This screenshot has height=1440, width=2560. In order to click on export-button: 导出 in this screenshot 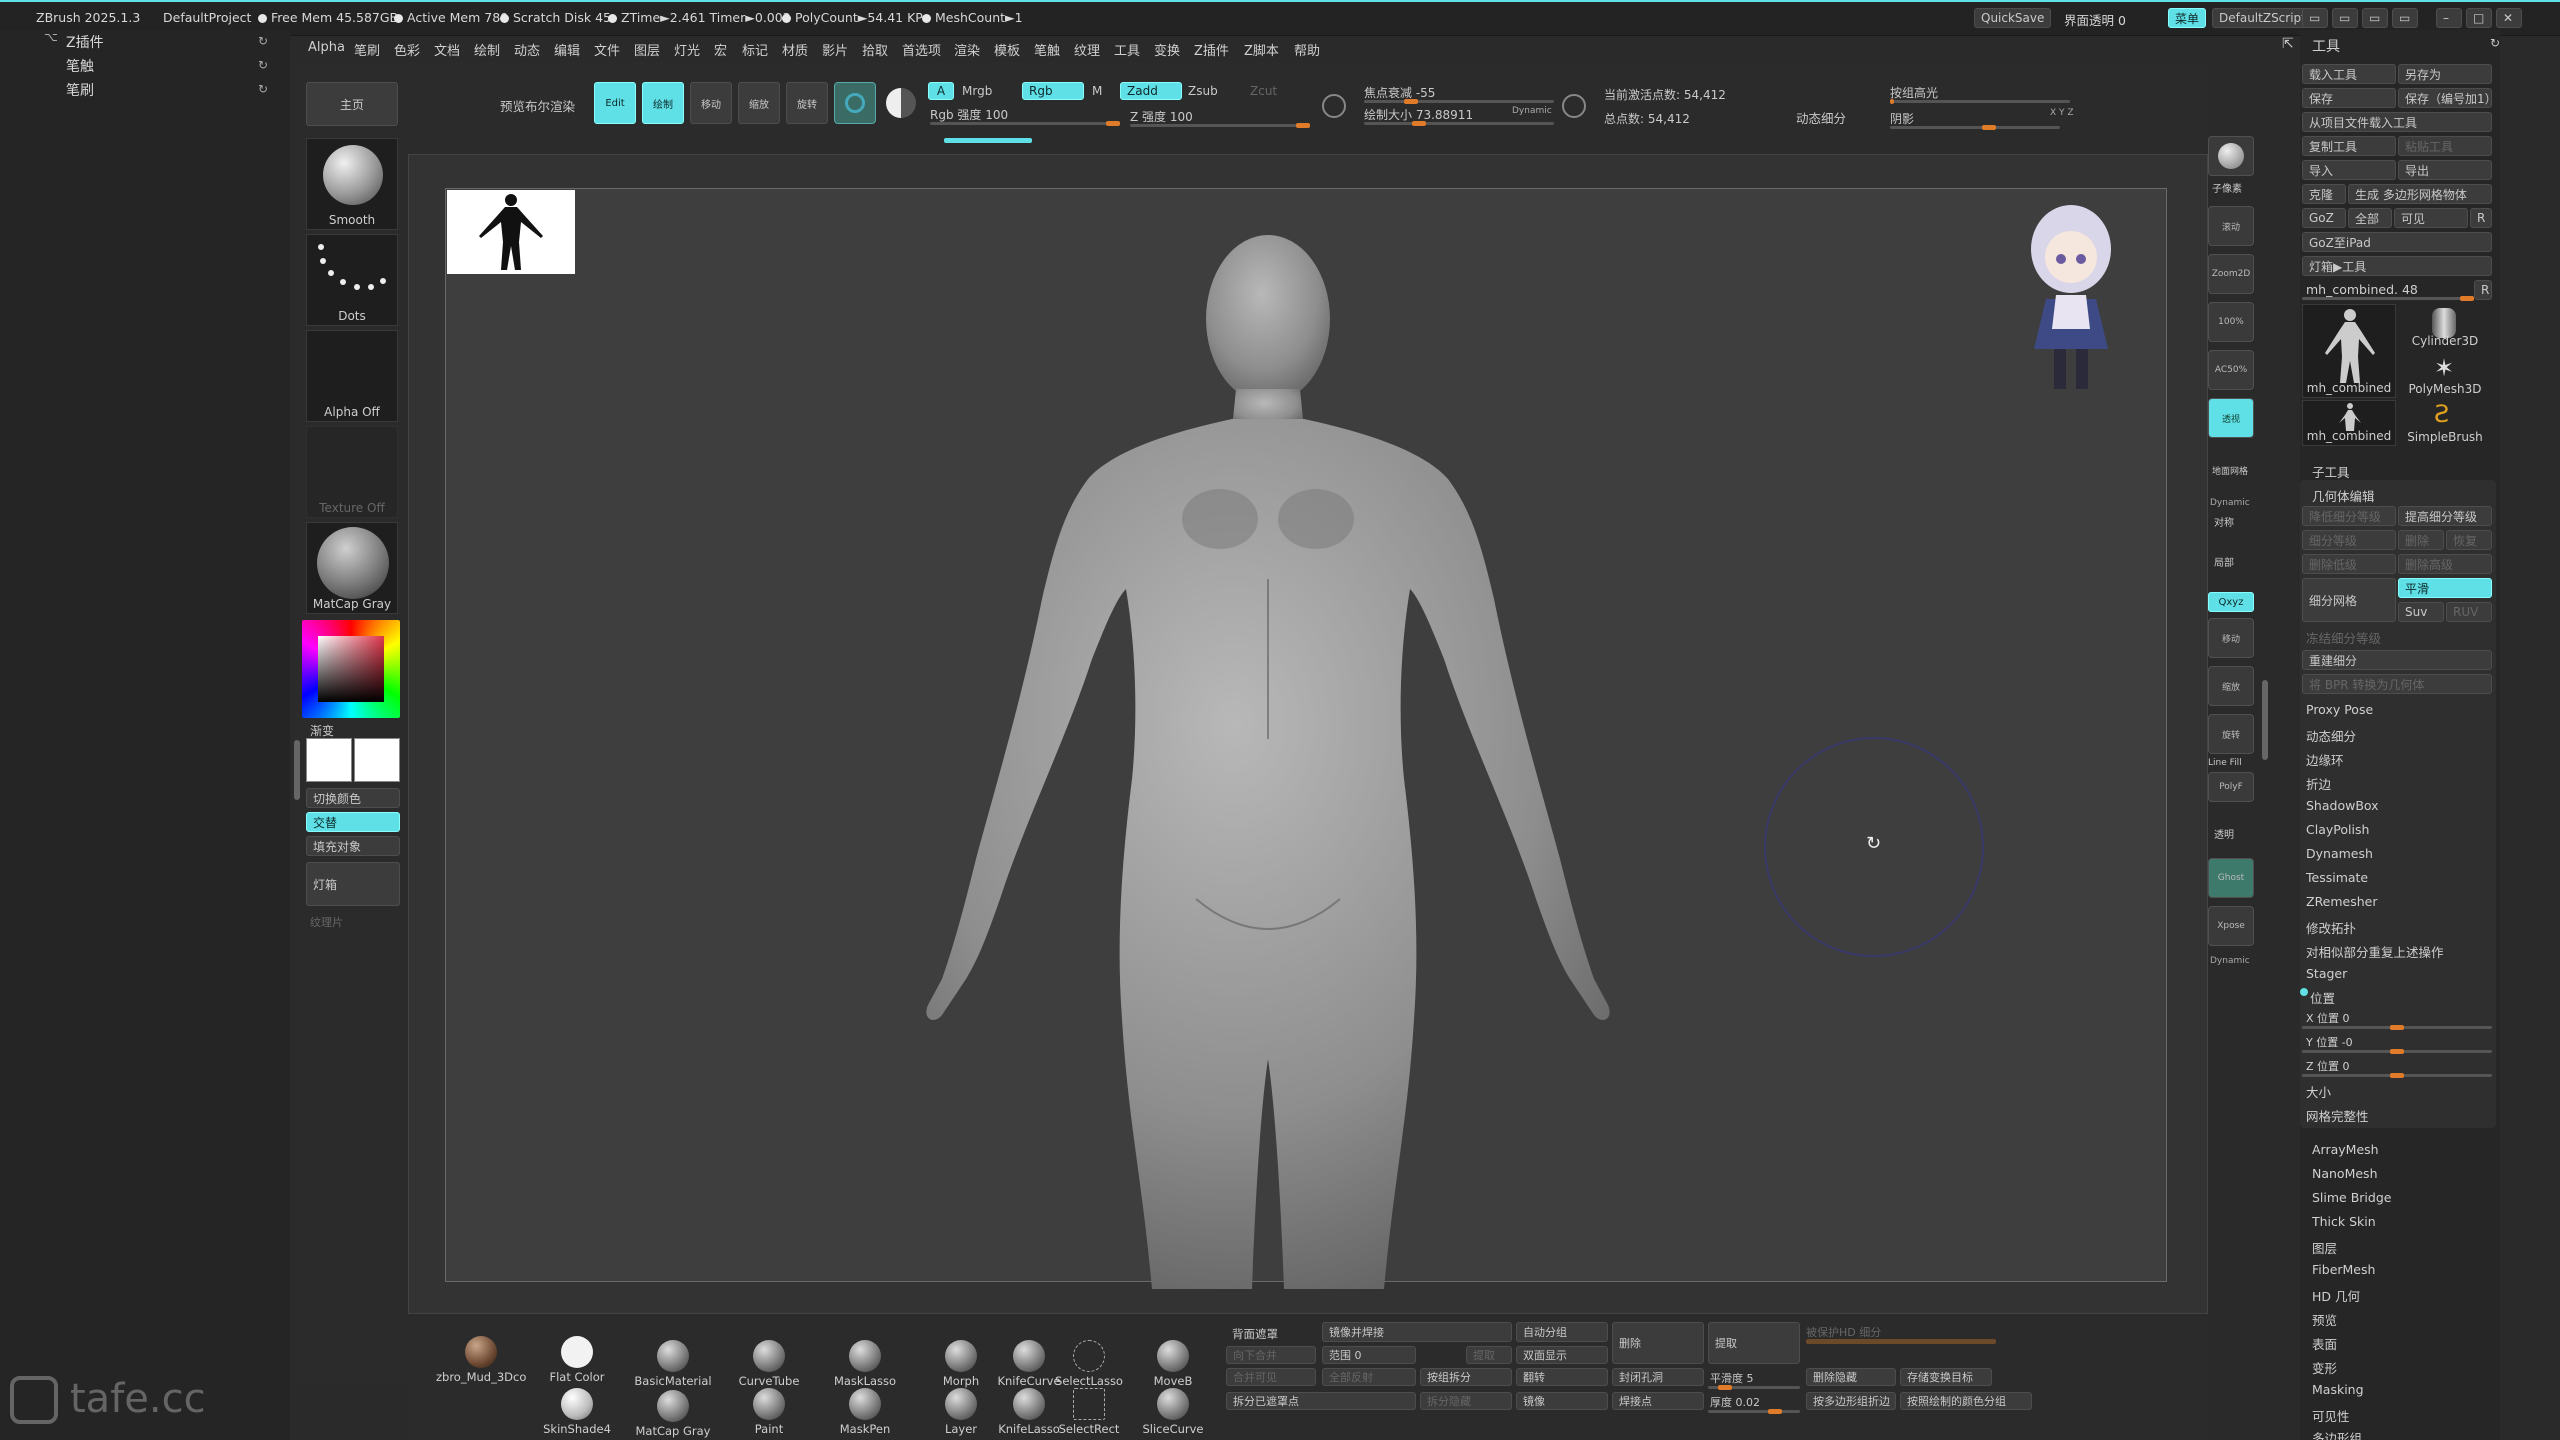, I will do `click(2445, 170)`.